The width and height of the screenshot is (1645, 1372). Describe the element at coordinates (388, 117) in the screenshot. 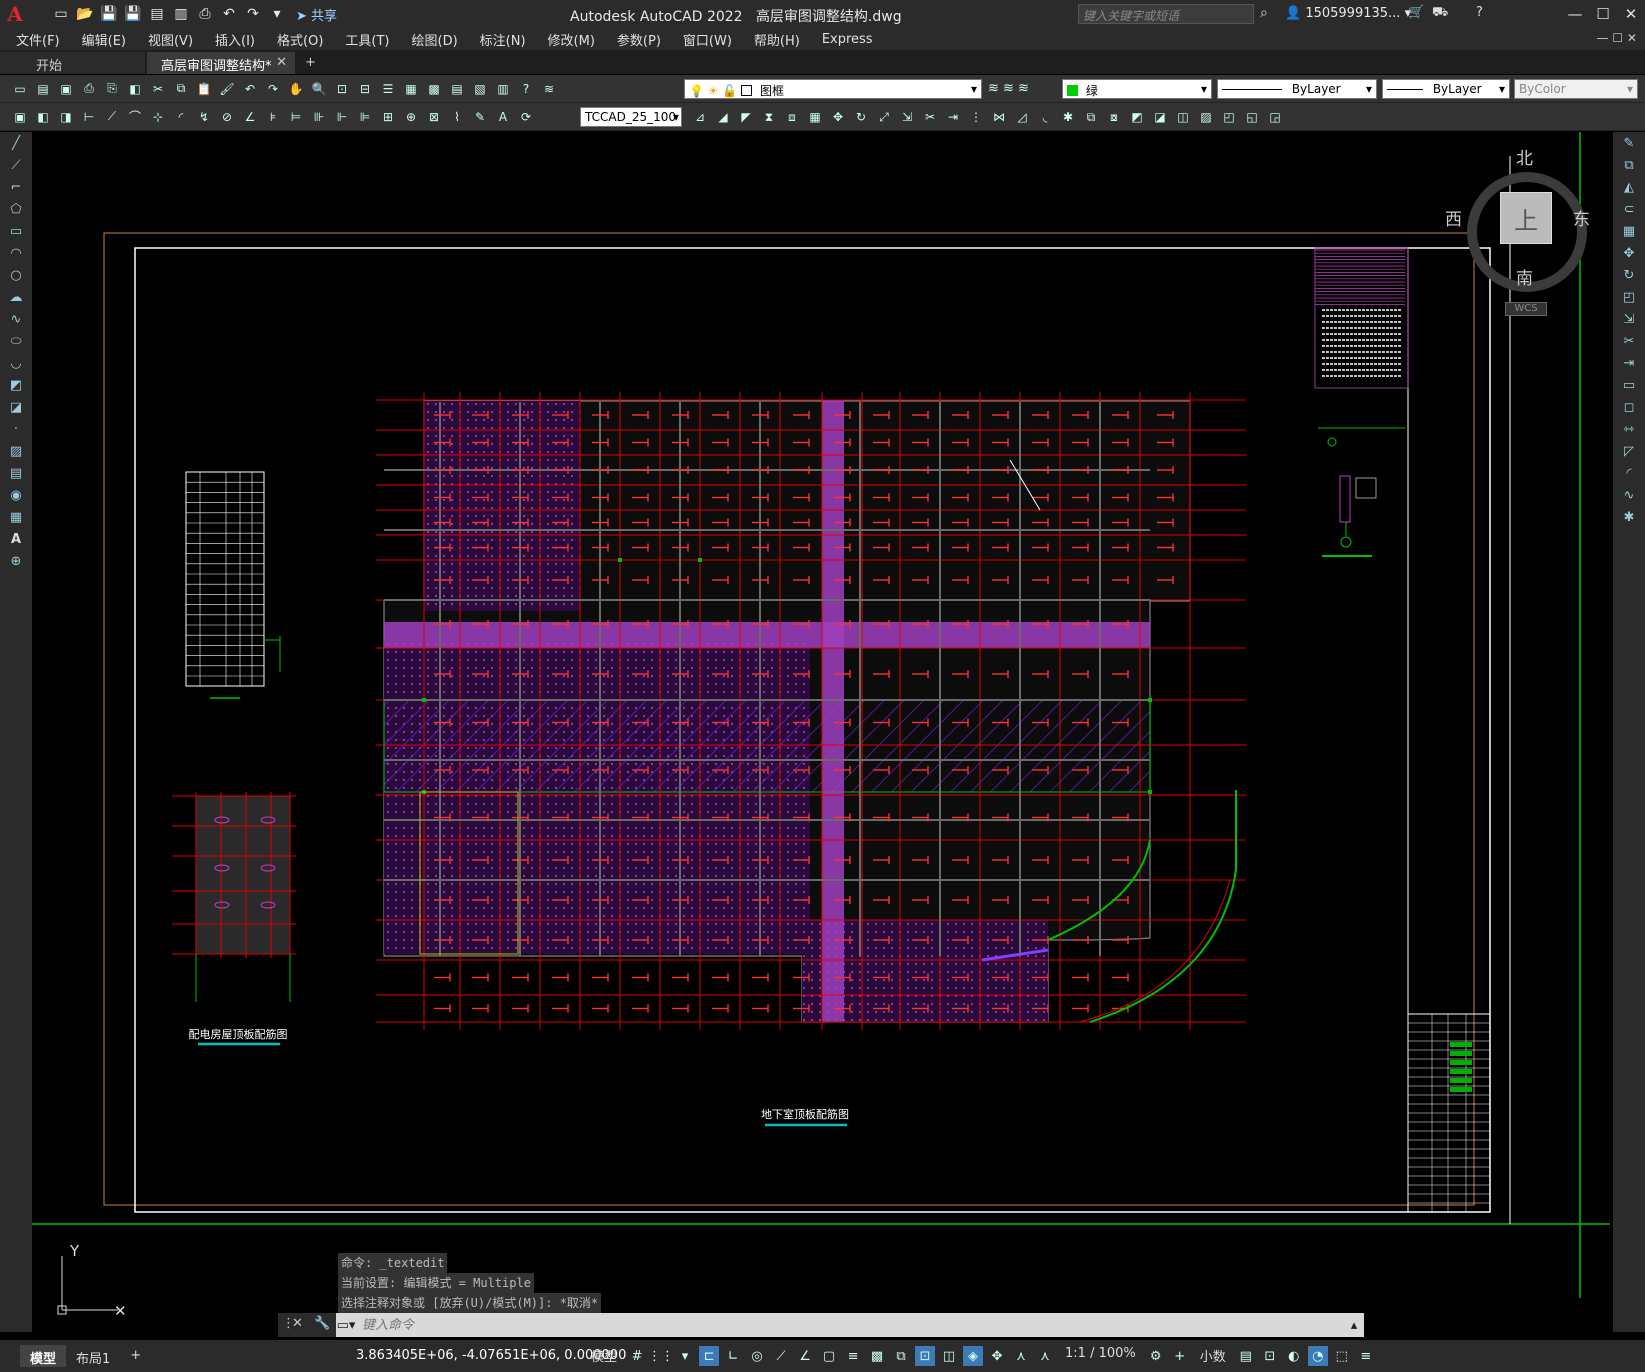

I see `tolerance-icon: ⊞` at that location.